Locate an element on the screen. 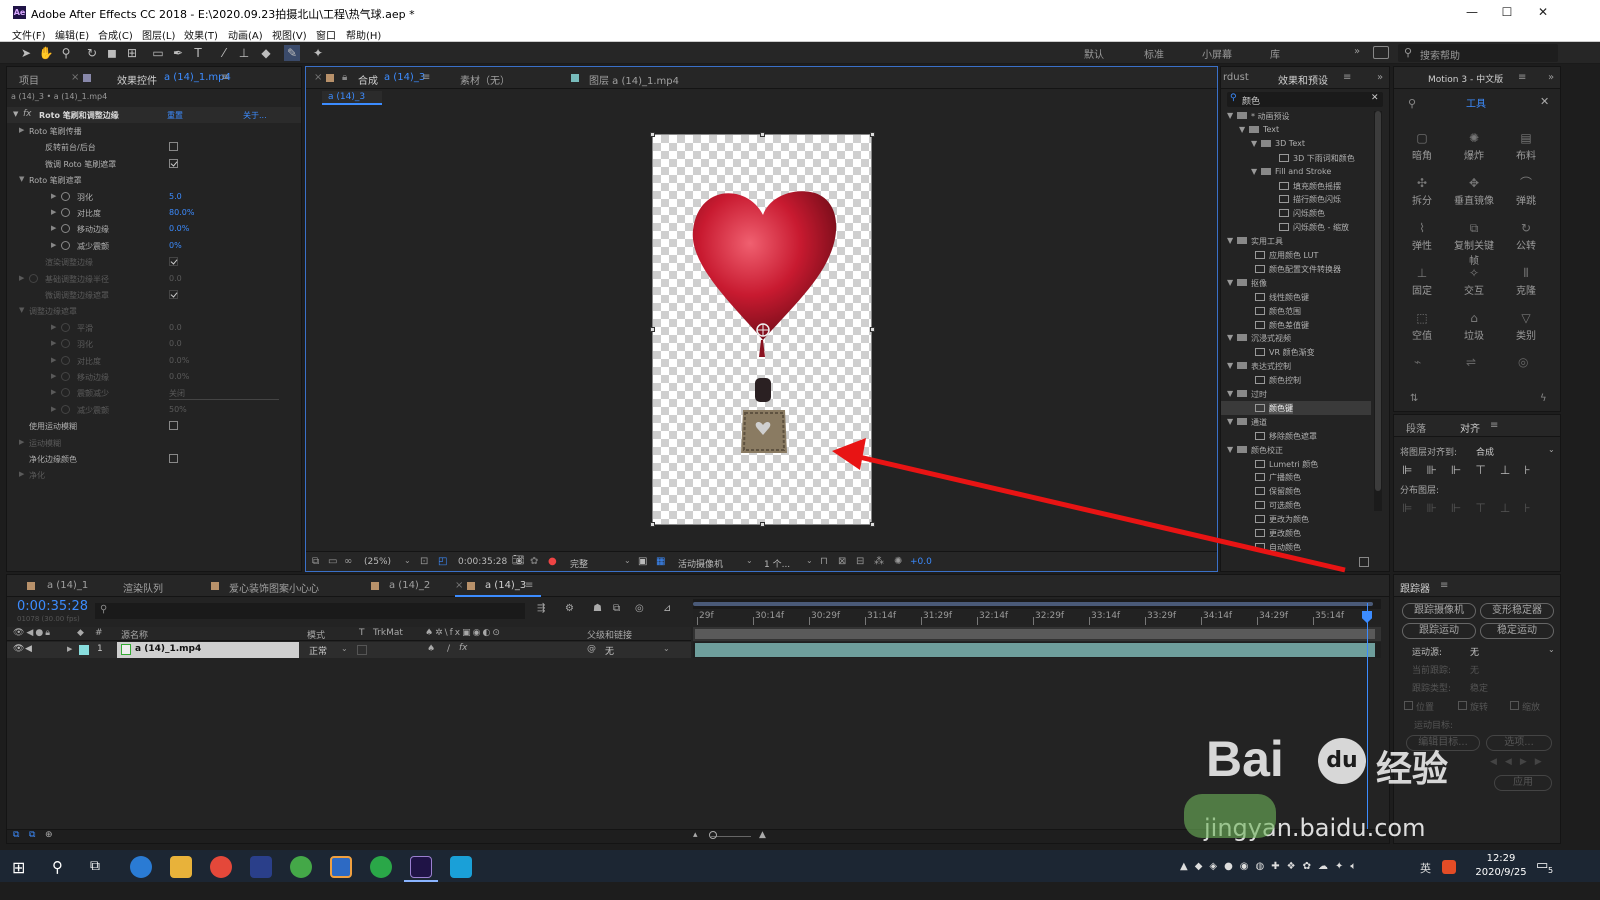  taskbar-app-icon is located at coordinates (261, 867).